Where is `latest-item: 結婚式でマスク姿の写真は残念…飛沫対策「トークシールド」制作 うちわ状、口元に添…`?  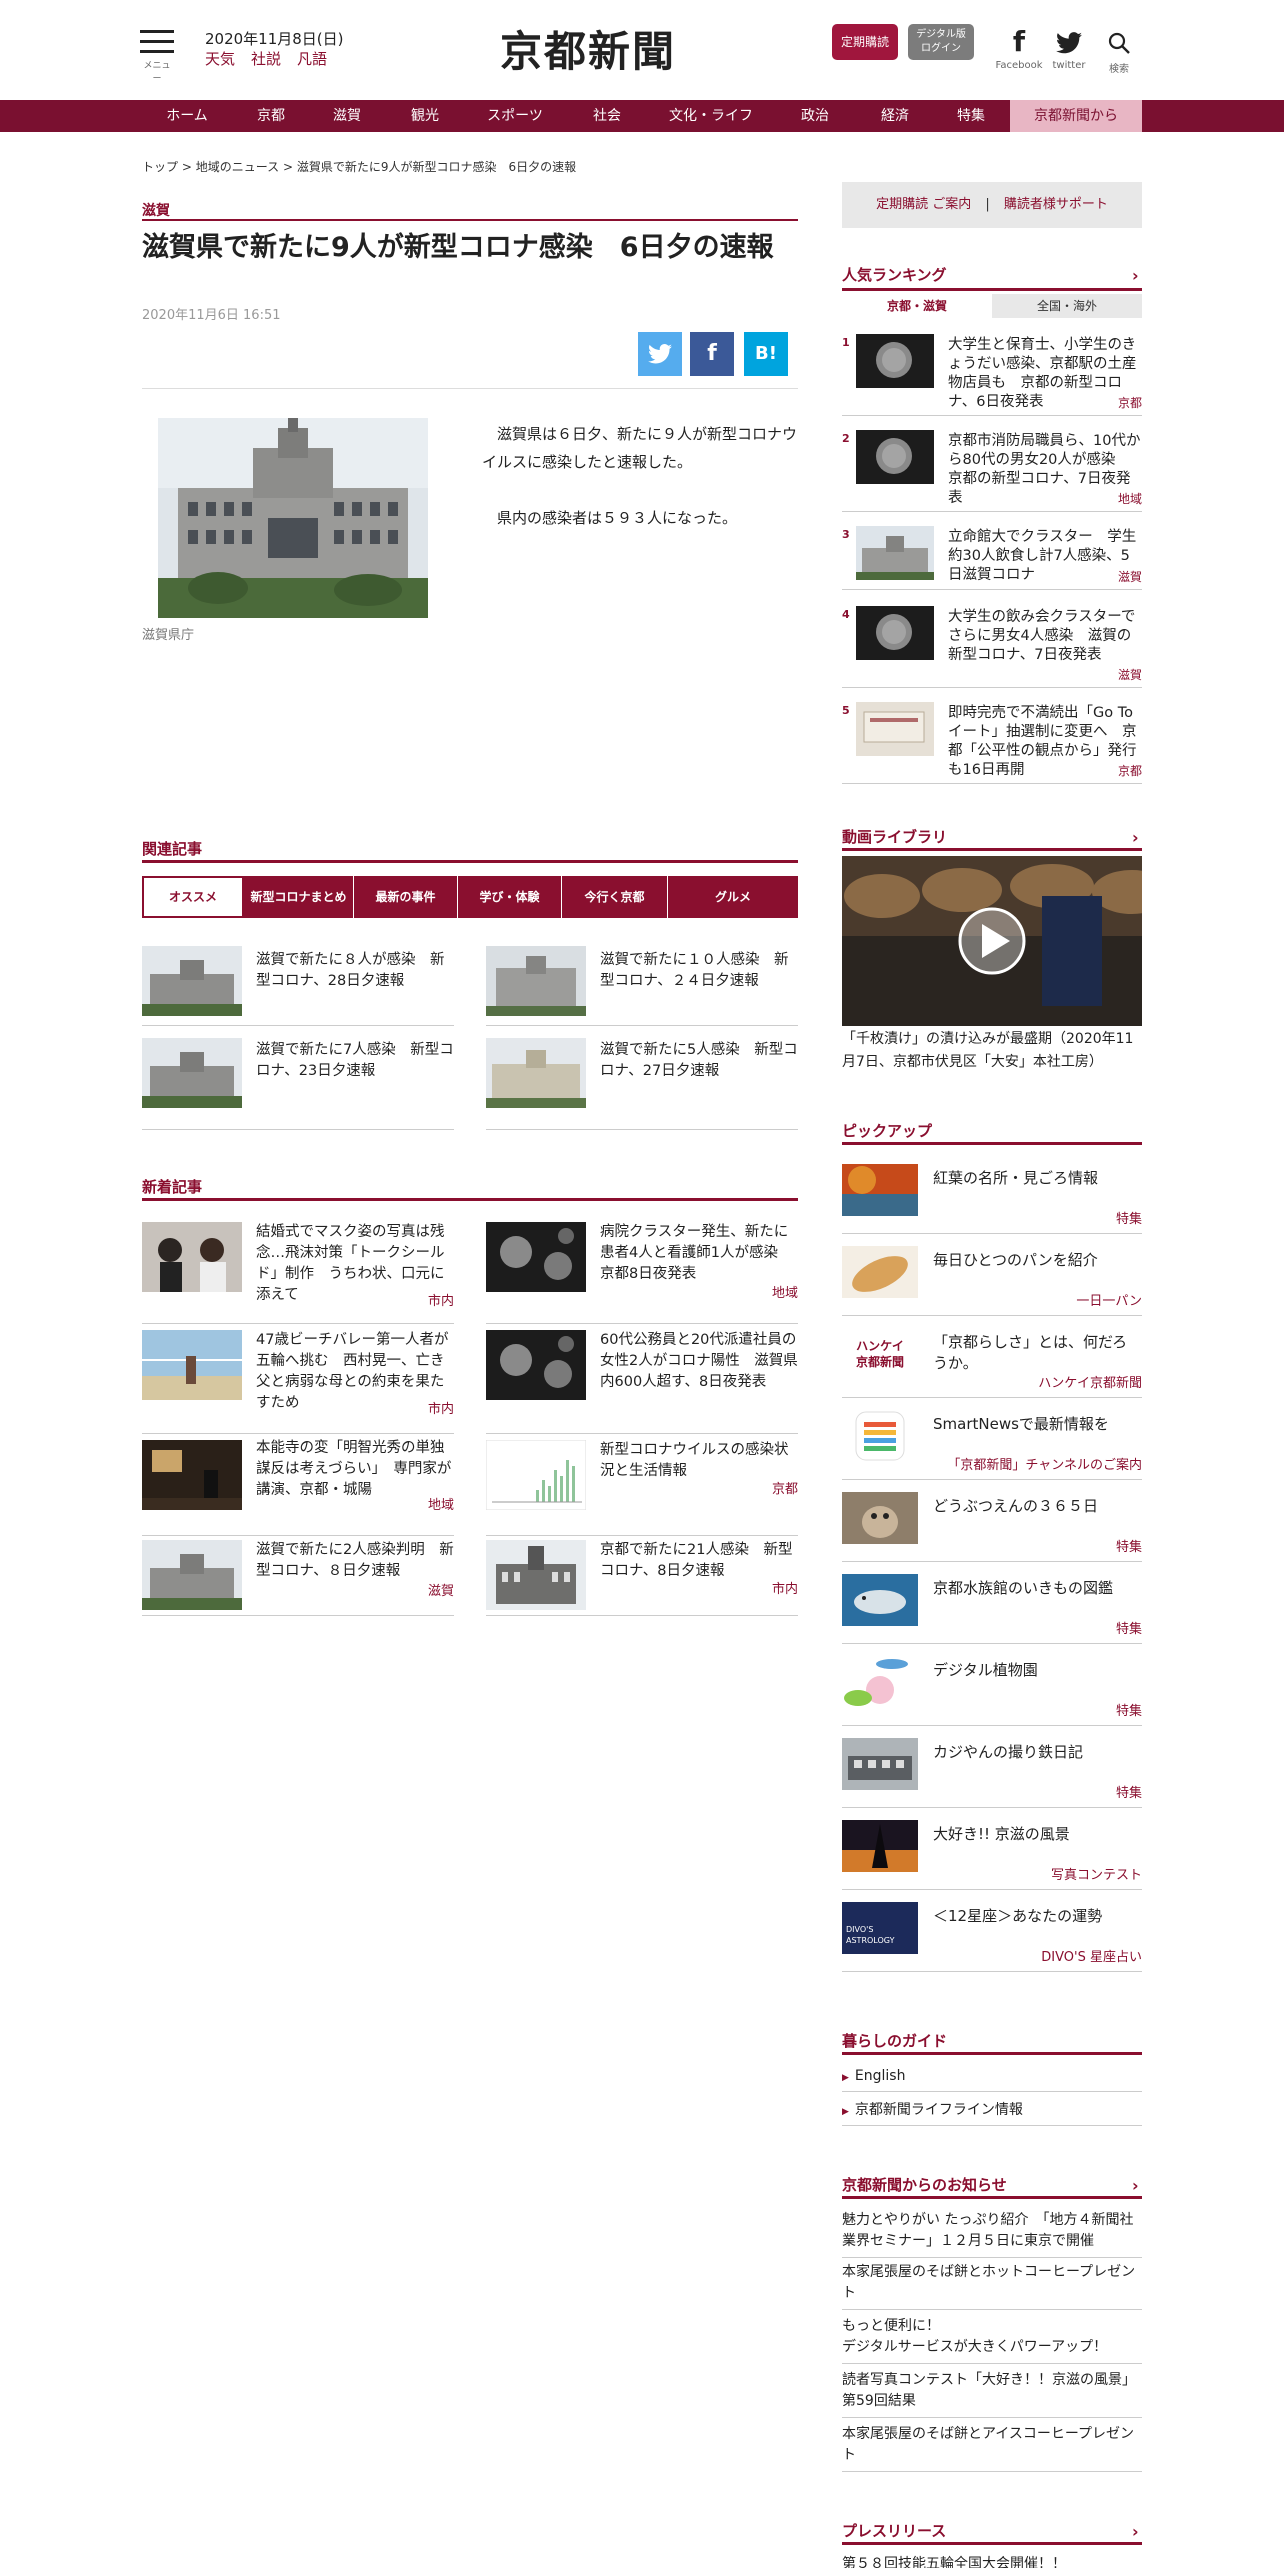
latest-item: 結婚式でマスク姿の写真は残念…飛沫対策「トークシールド」制作 うちわ状、口元に添… is located at coordinates (298, 1273).